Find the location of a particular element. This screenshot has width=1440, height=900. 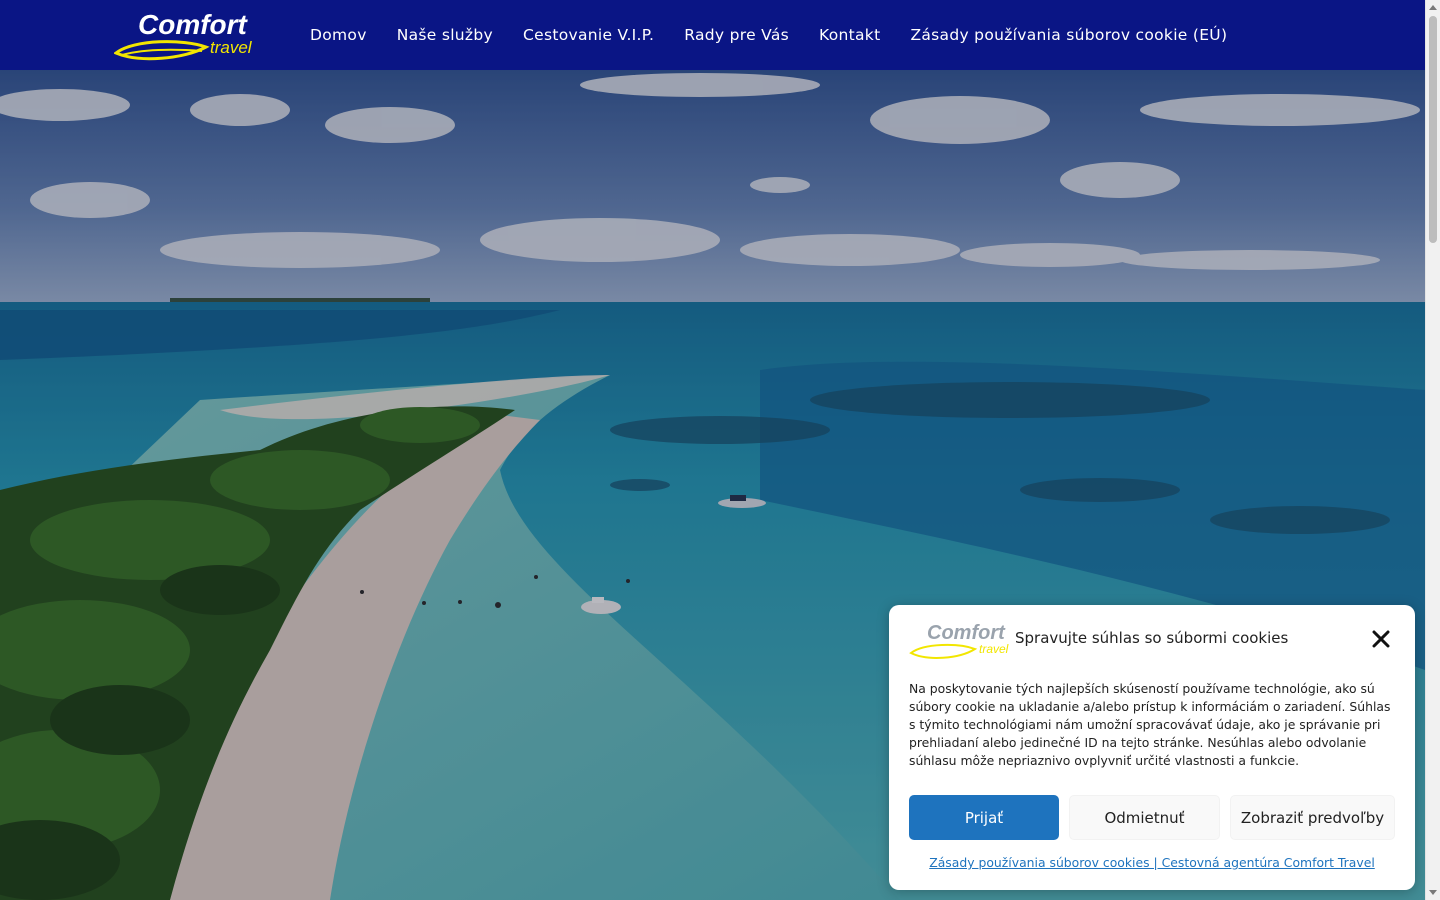

cookie-dialog-logo: Comfort travel is located at coordinates (959, 640).